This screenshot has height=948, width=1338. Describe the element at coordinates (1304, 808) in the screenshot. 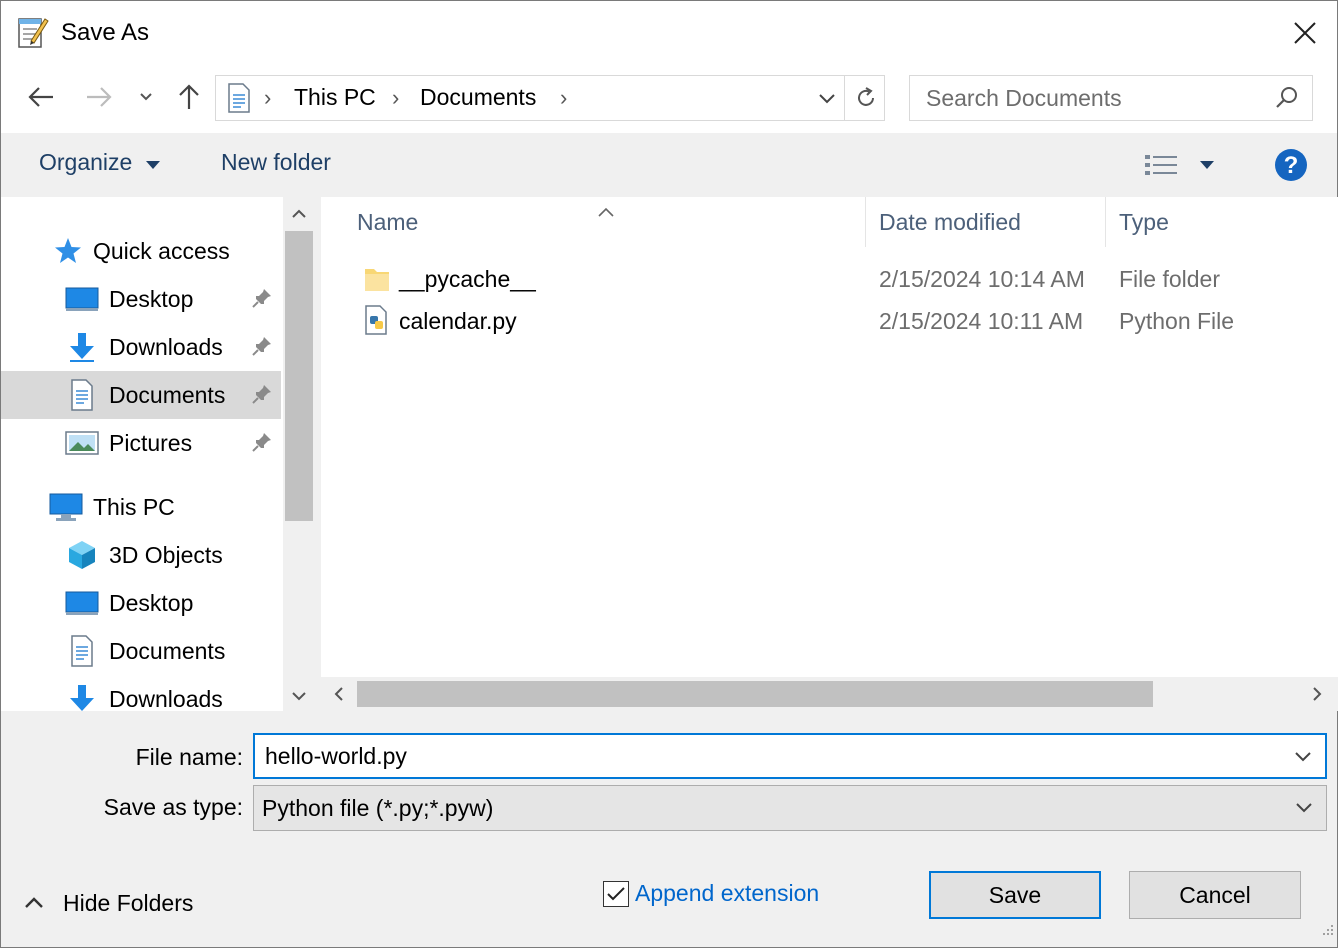

I see `save-as-type-dropdown-button` at that location.